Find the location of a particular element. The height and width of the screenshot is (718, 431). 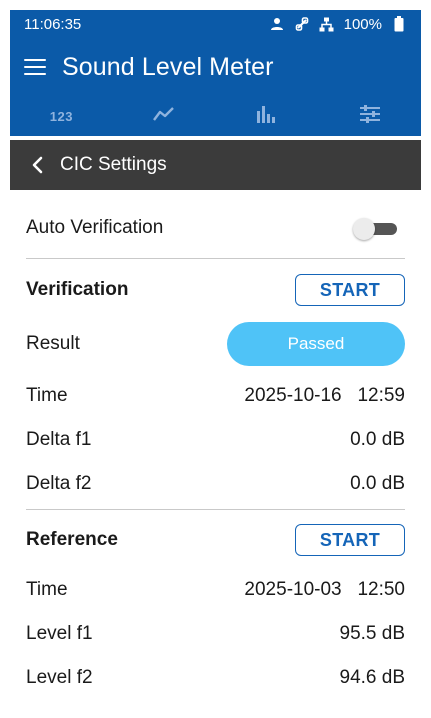

reference-time-value: 2025-10-03 12:50 is located at coordinates (324, 589).